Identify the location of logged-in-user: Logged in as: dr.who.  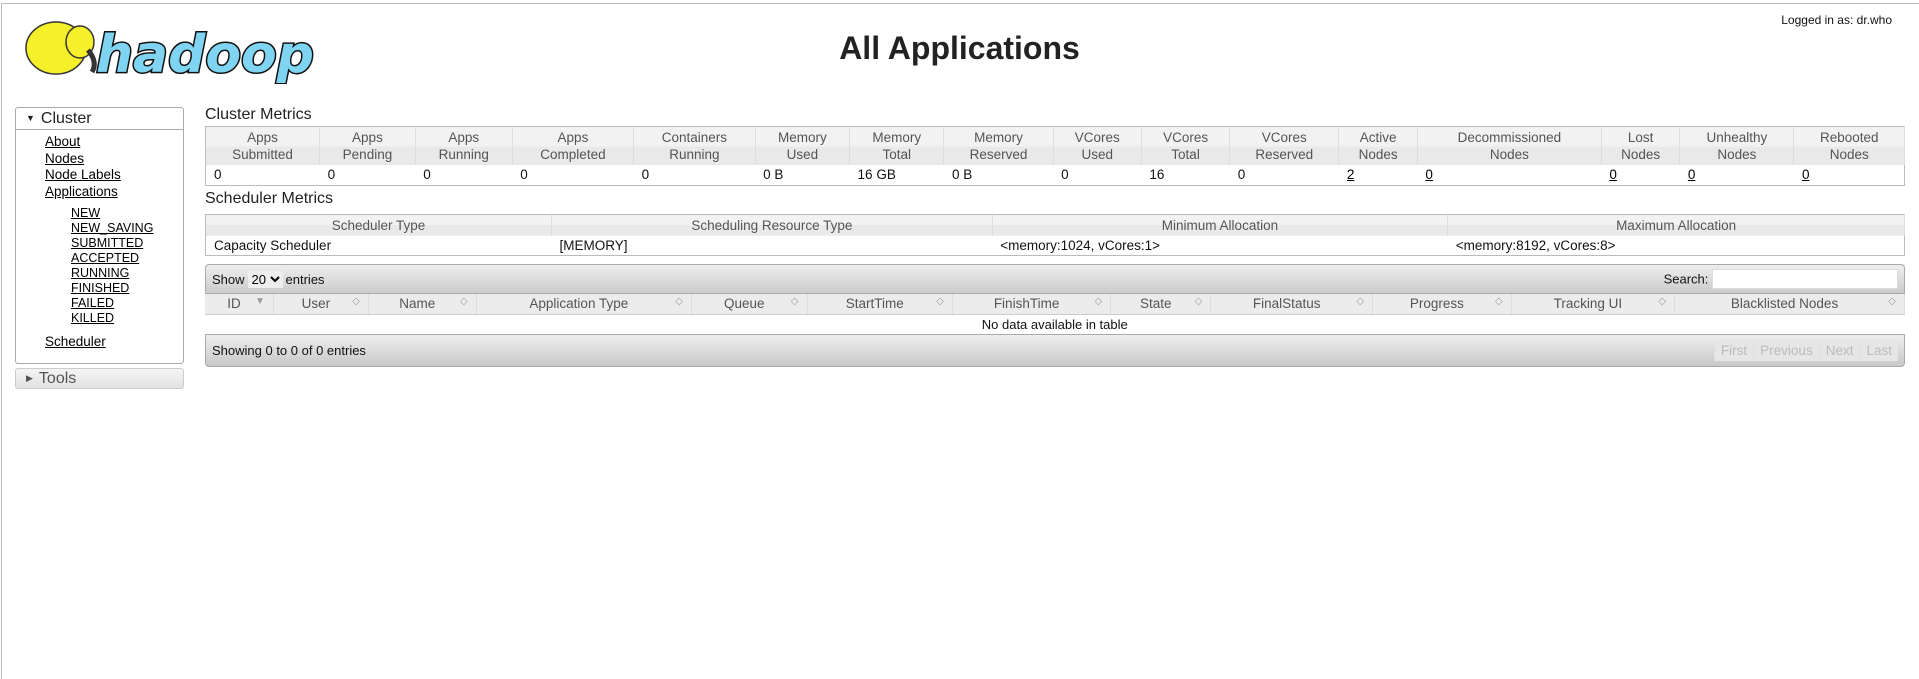
(1836, 20).